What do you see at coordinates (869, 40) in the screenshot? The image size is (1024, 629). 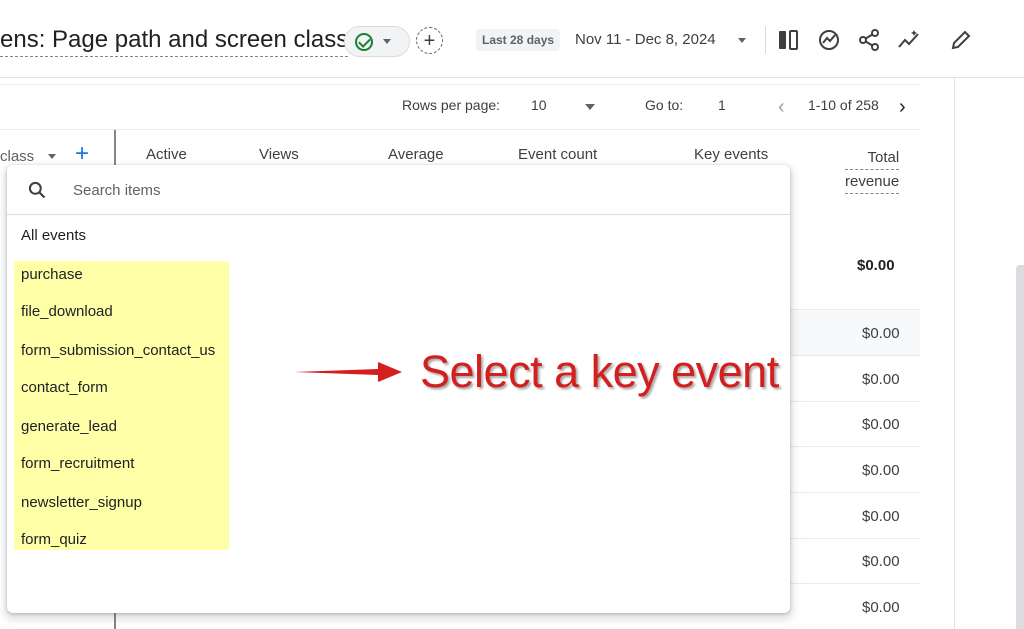 I see `share-icon` at bounding box center [869, 40].